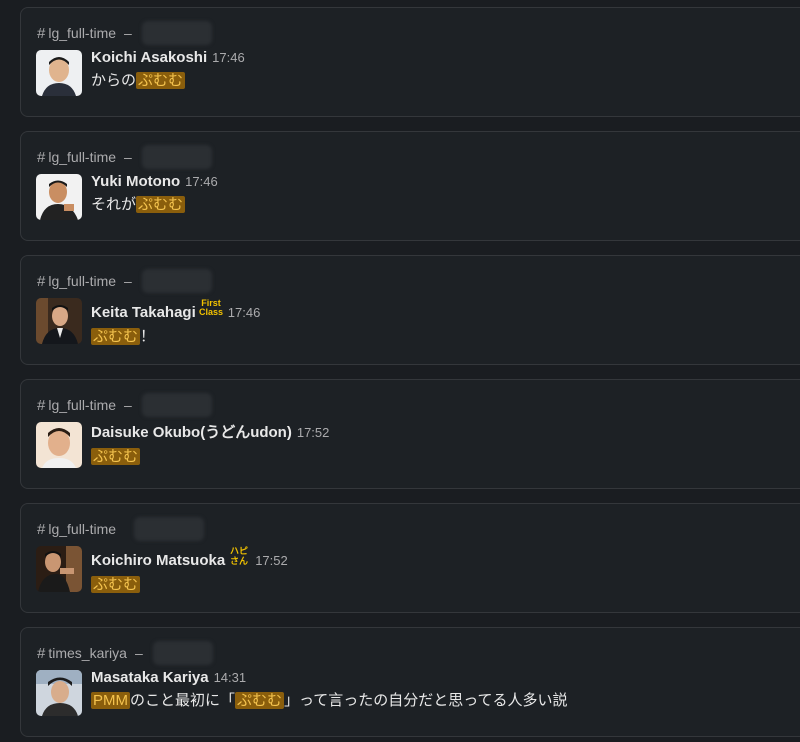 Image resolution: width=800 pixels, height=742 pixels. What do you see at coordinates (150, 677) in the screenshot?
I see `author-name: Masataka Kariya` at bounding box center [150, 677].